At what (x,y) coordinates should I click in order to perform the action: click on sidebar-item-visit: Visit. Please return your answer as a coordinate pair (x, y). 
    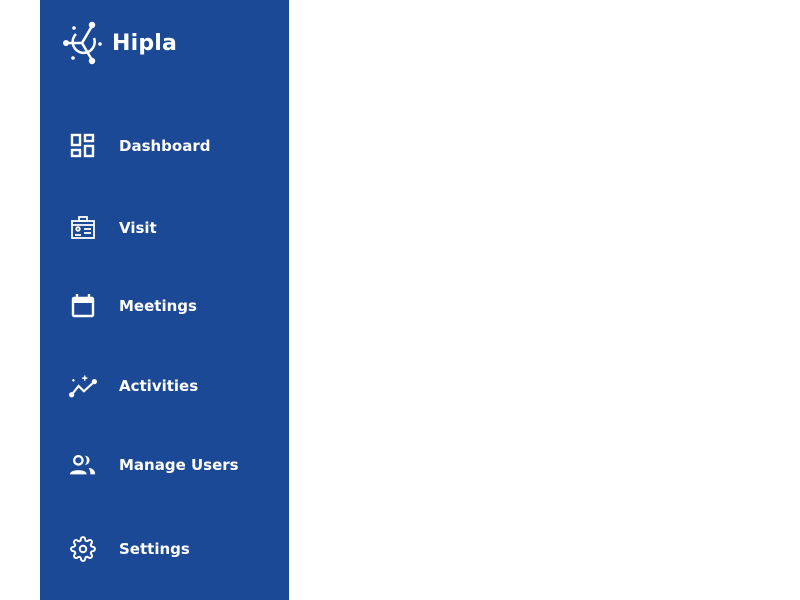
    Looking at the image, I should click on (164, 228).